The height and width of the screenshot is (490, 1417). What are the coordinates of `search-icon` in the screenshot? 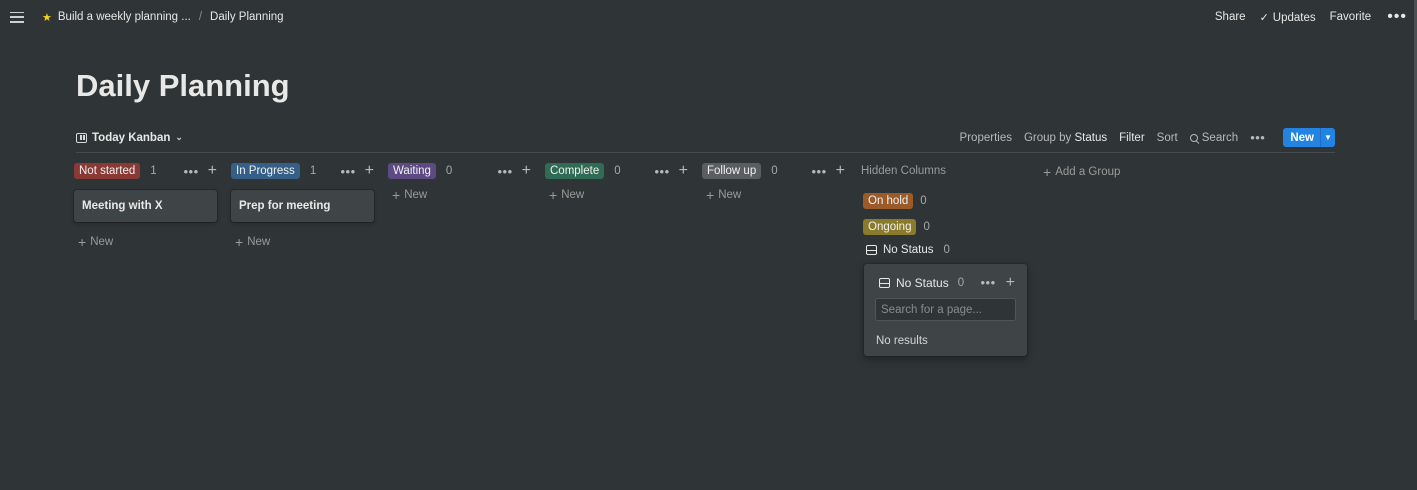 It's located at (1193, 137).